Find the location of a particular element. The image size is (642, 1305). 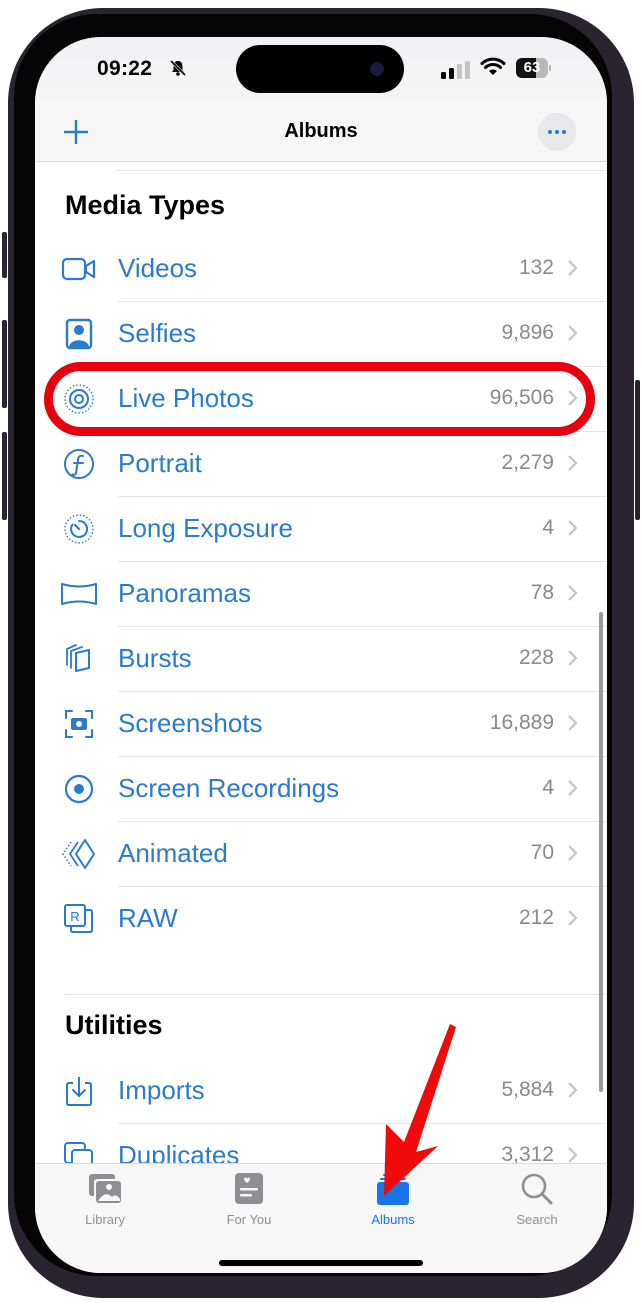

item-count: 132 is located at coordinates (536, 267).